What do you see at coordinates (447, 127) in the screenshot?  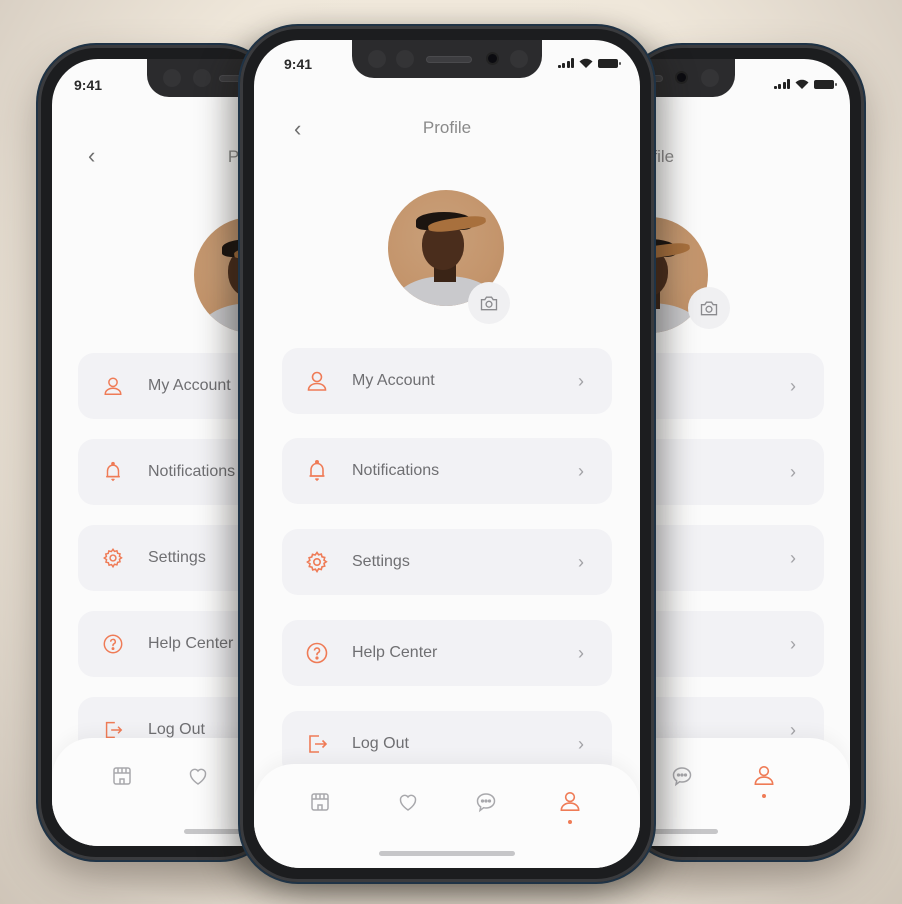 I see `page-title: Profile` at bounding box center [447, 127].